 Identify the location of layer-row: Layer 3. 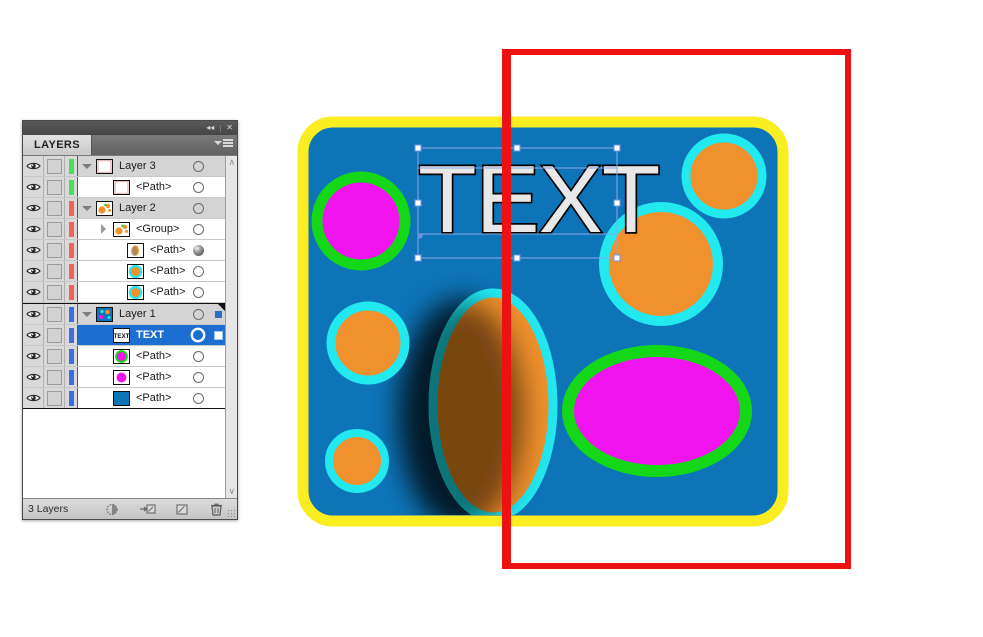
(124, 166).